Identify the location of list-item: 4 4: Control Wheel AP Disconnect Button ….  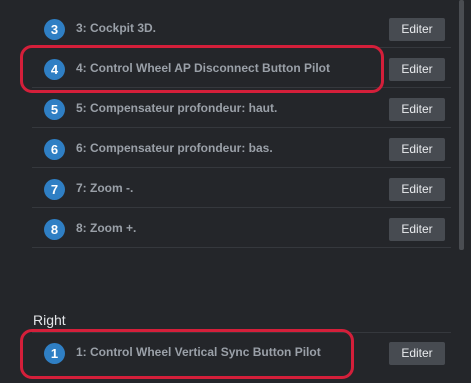
(241, 70).